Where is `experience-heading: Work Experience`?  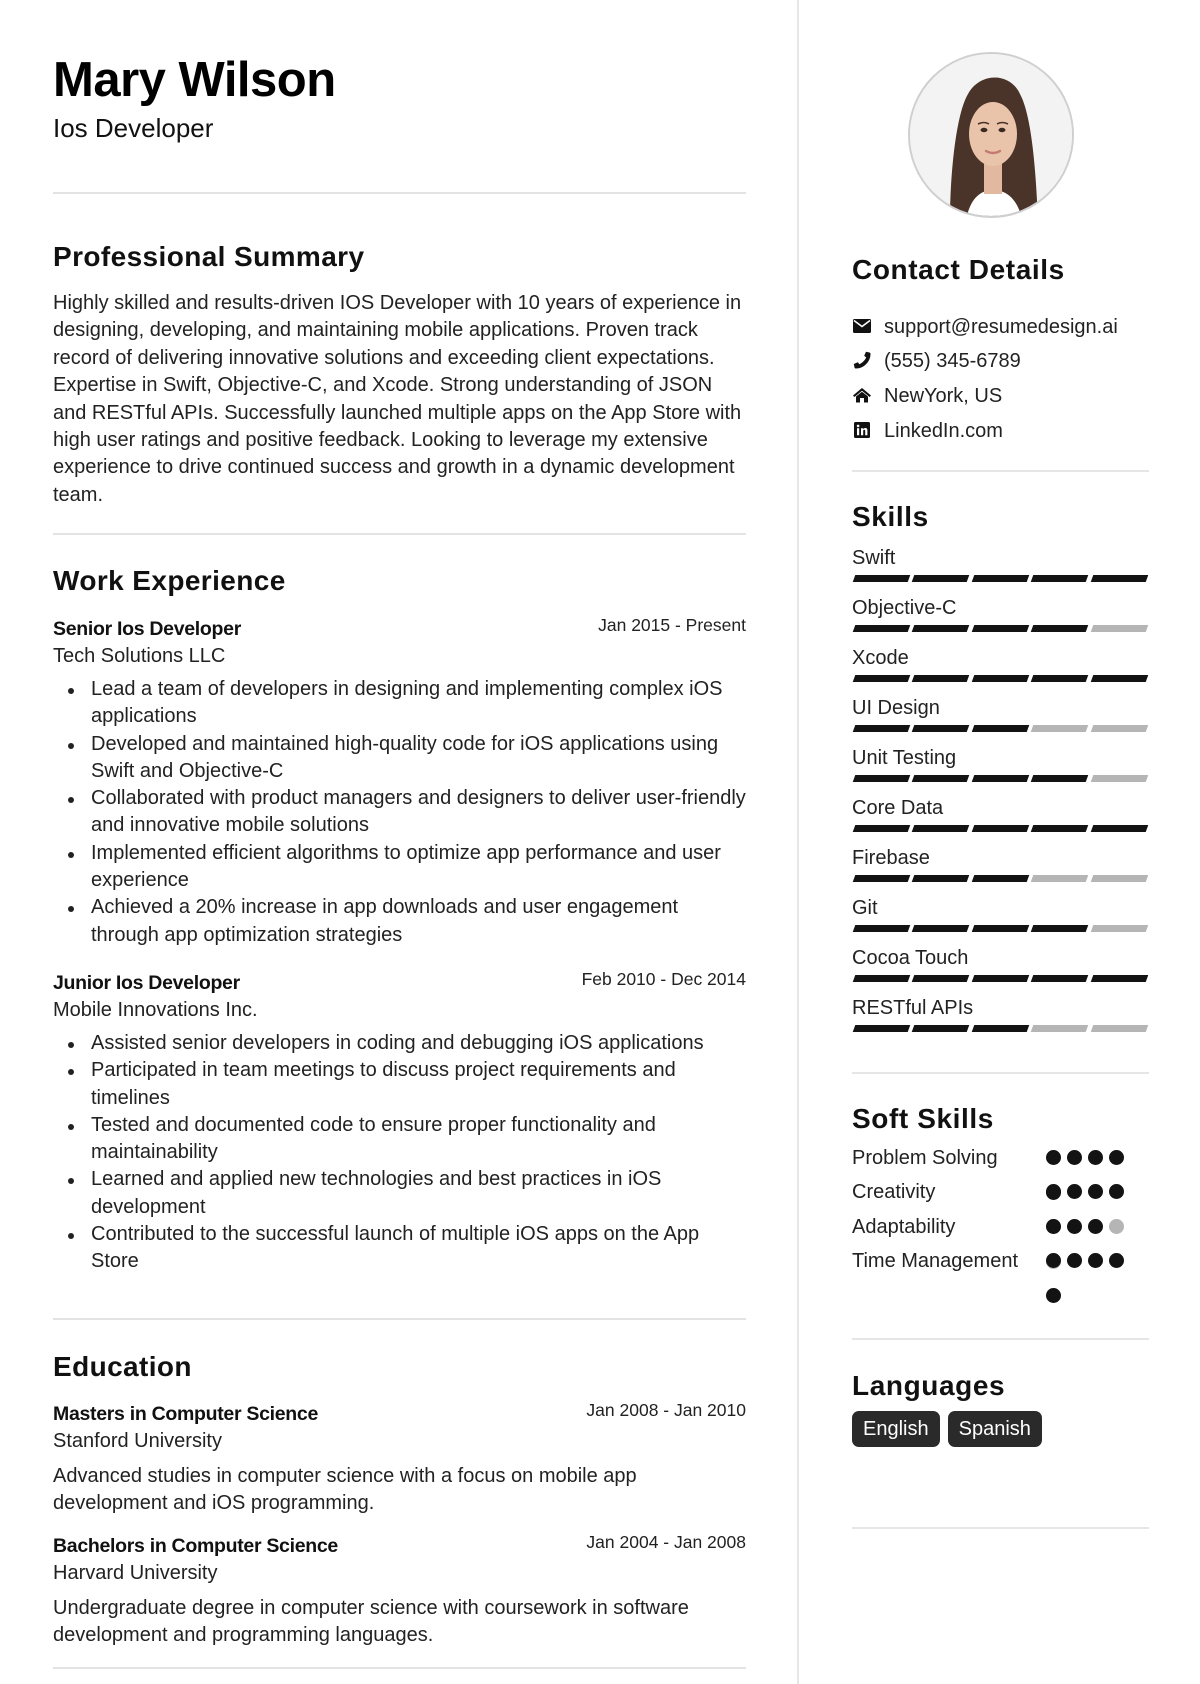
experience-heading: Work Experience is located at coordinates (169, 580).